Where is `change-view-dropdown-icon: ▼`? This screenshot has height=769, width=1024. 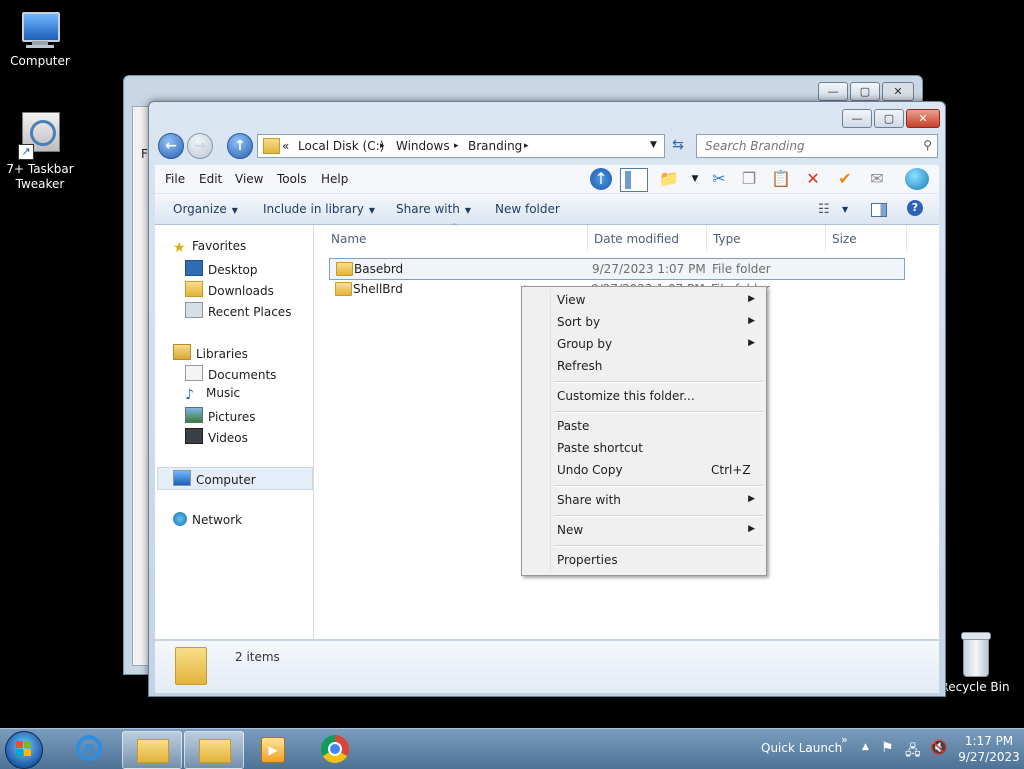 change-view-dropdown-icon: ▼ is located at coordinates (845, 209).